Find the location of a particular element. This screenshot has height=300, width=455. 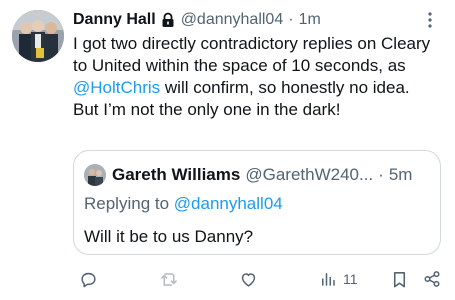

action-bar: 11 is located at coordinates (259, 280).